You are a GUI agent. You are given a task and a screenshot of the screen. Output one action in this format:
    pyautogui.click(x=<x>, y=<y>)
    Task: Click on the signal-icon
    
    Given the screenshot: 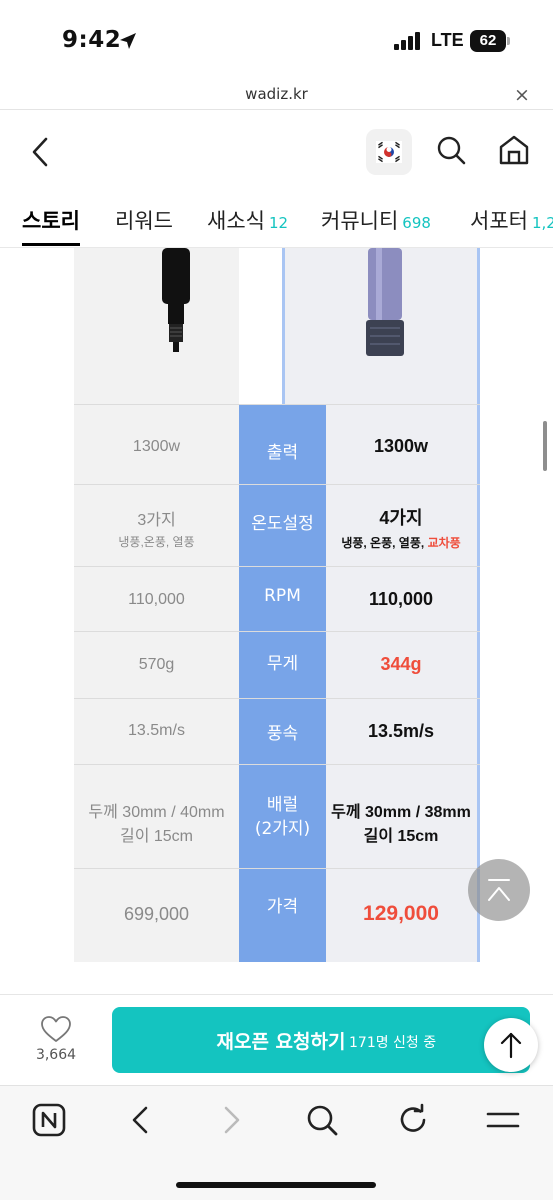 What is the action you would take?
    pyautogui.click(x=409, y=41)
    